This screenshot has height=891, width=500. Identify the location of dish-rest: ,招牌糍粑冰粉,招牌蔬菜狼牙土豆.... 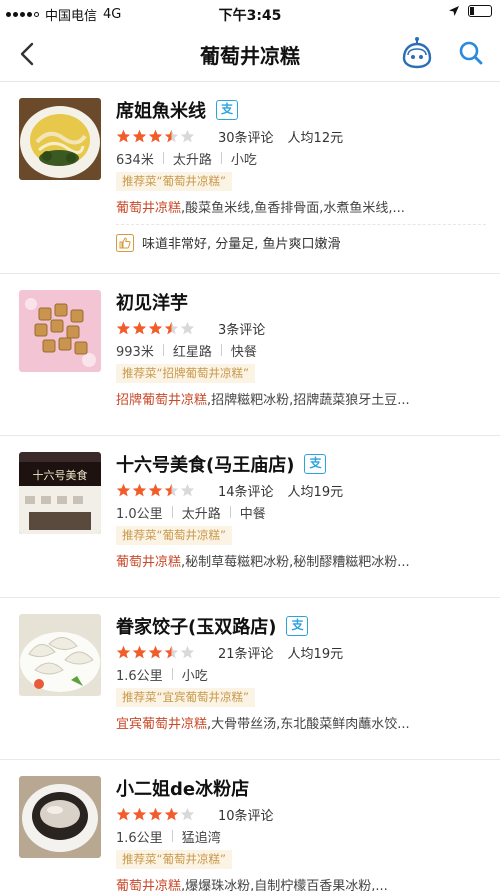
(308, 400).